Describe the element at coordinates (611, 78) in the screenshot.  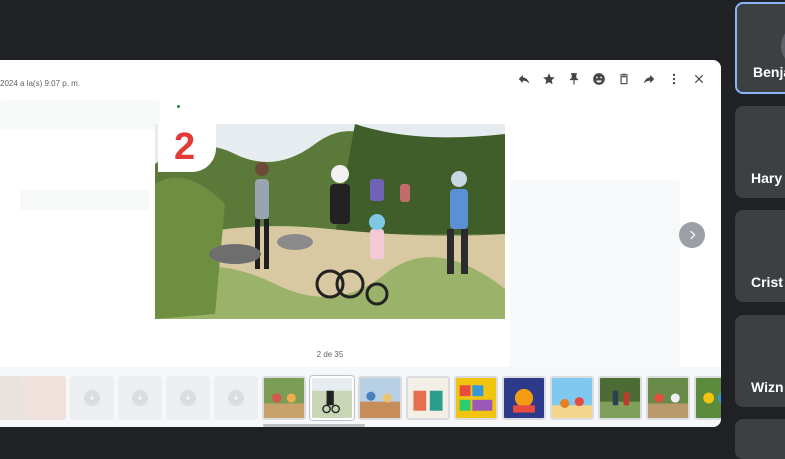
I see `viewer-toolbar` at that location.